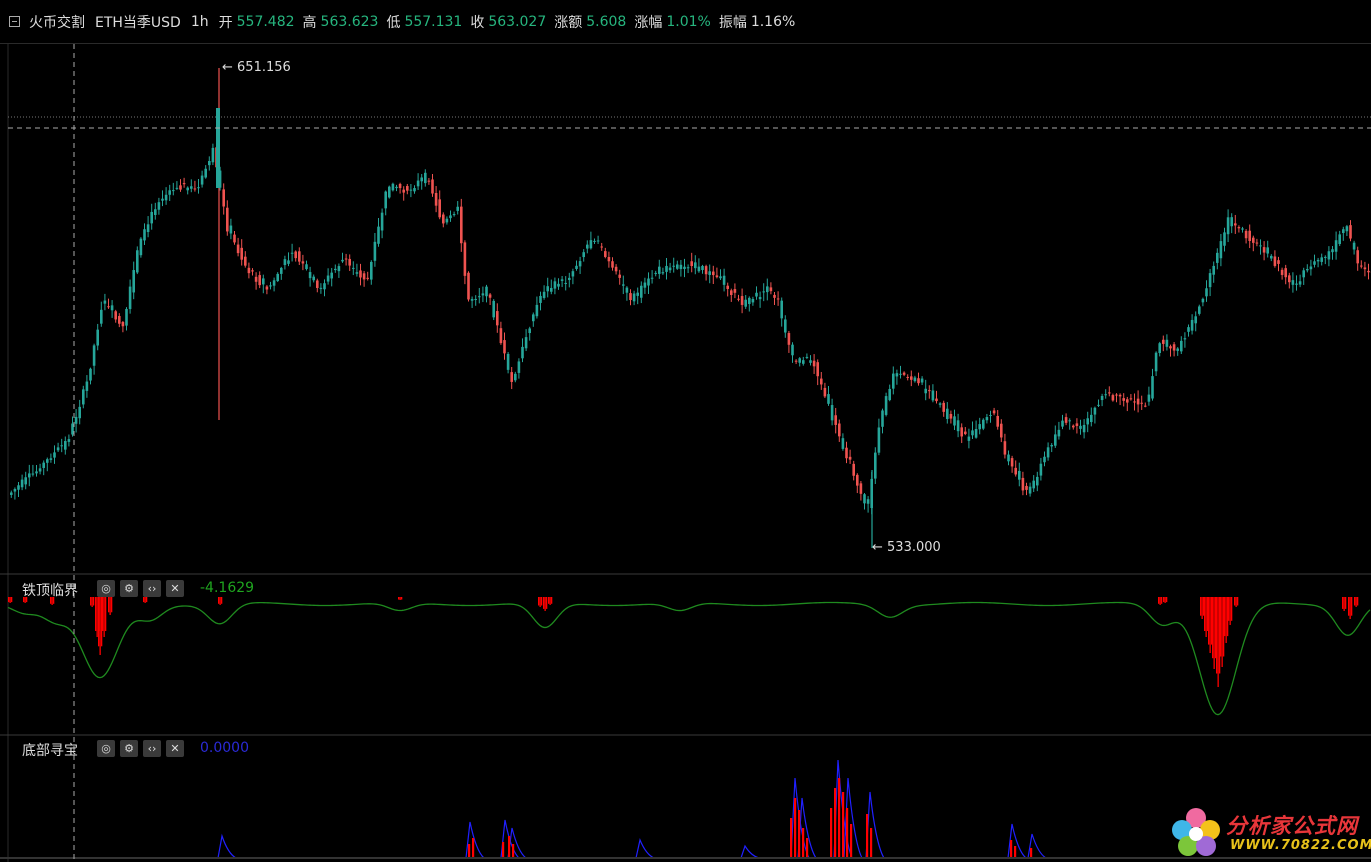 The width and height of the screenshot is (1371, 862). I want to click on indicator-value-top-critical: -4.1629, so click(227, 588).